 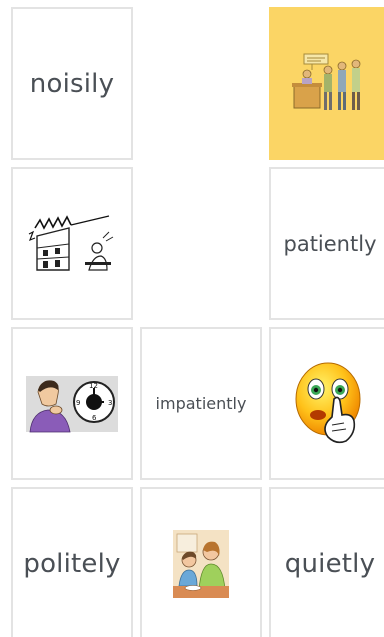 I want to click on card-patiently: patiently, so click(x=326, y=243).